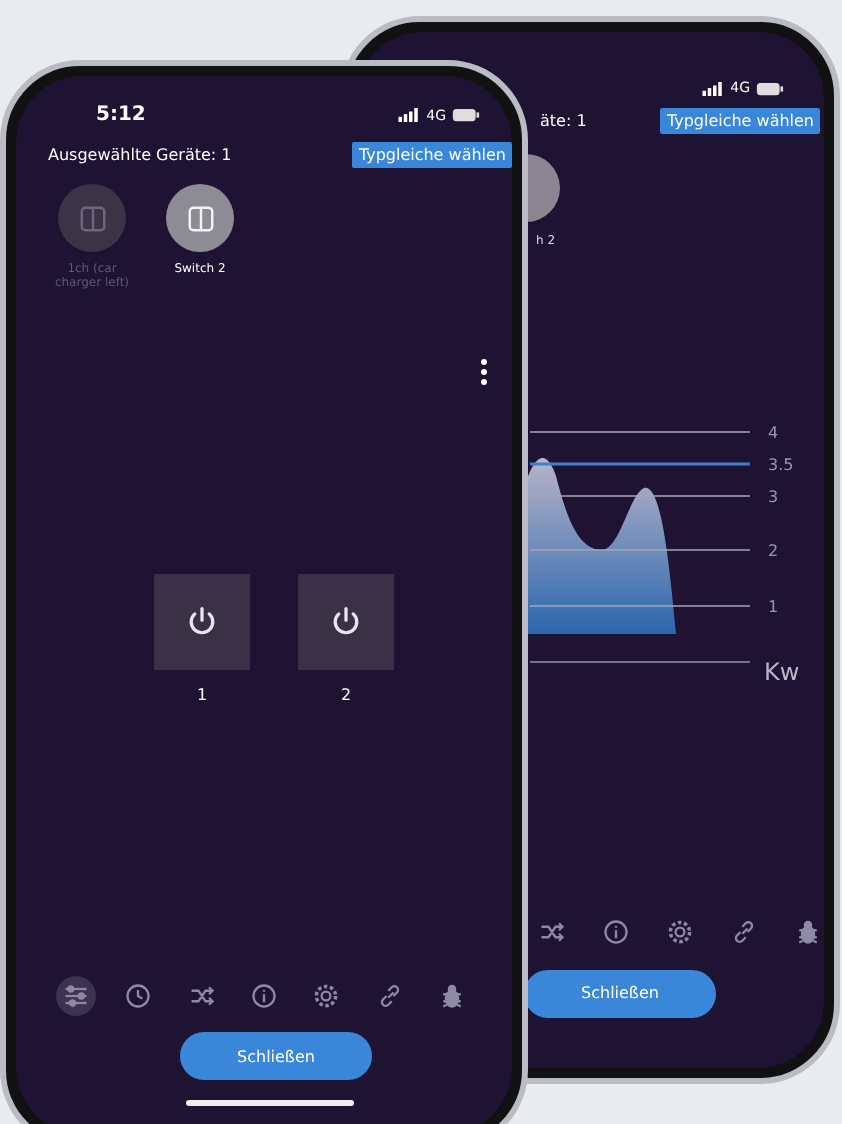 This screenshot has width=842, height=1124. What do you see at coordinates (773, 433) in the screenshot?
I see `axis-tick-label: 4` at bounding box center [773, 433].